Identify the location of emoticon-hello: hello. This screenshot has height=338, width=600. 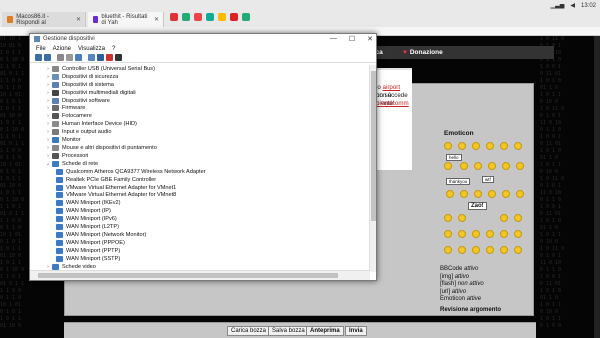
(454, 157).